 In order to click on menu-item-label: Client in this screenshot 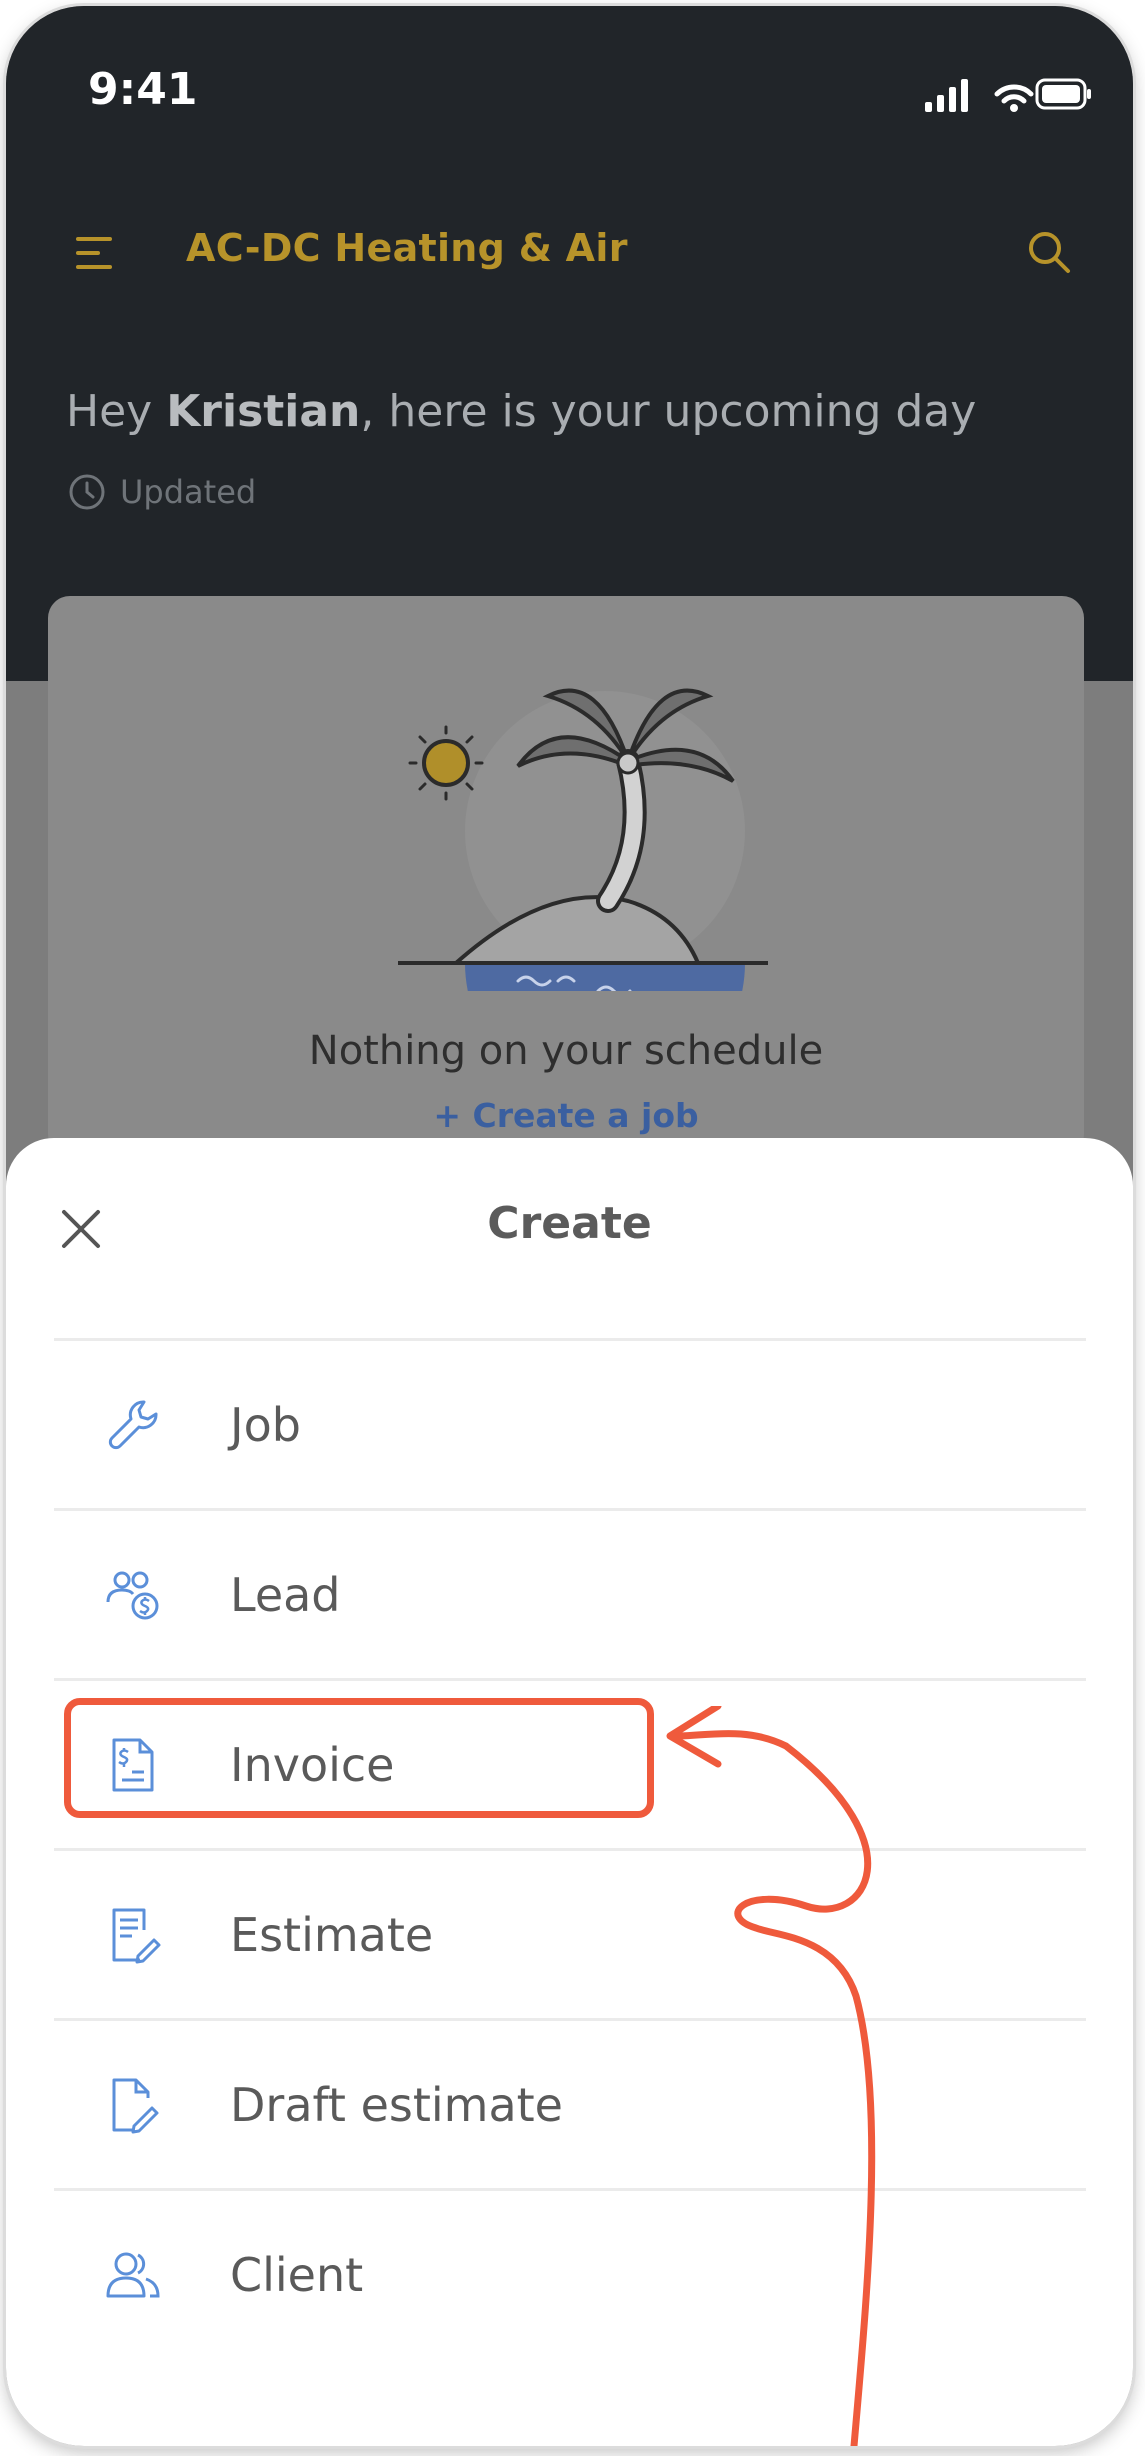, I will do `click(297, 2274)`.